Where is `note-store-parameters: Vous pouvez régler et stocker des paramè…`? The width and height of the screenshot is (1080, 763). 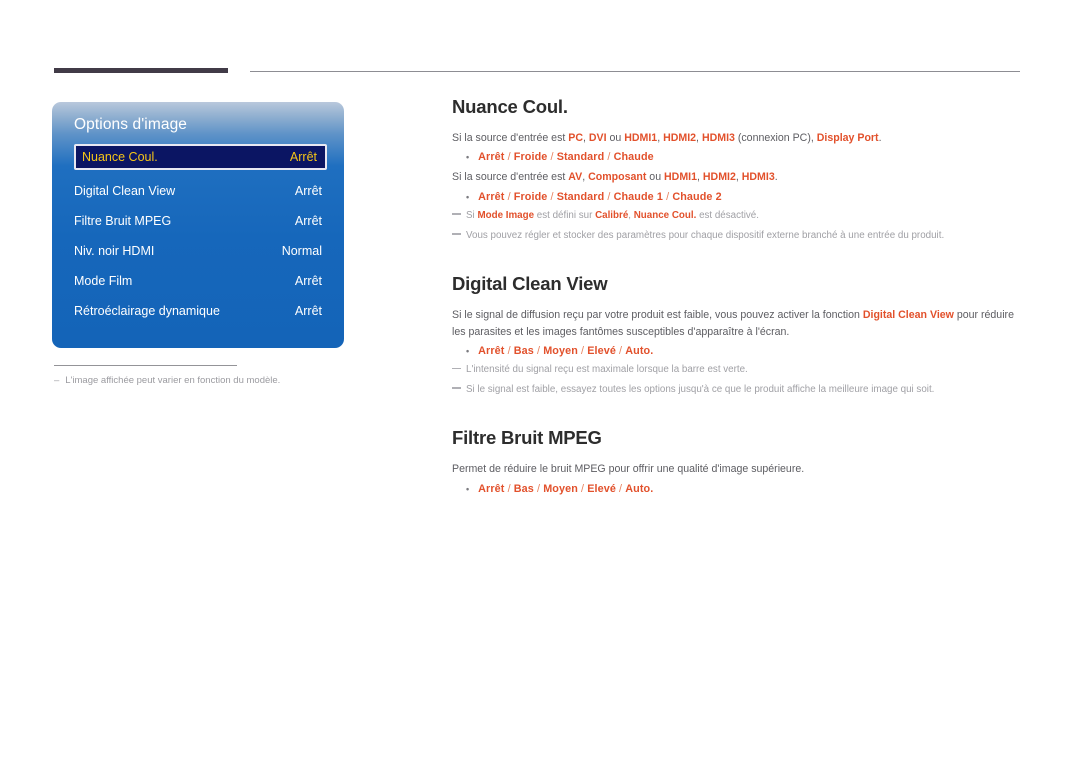
note-store-parameters: Vous pouvez régler et stocker des paramè… is located at coordinates (737, 236).